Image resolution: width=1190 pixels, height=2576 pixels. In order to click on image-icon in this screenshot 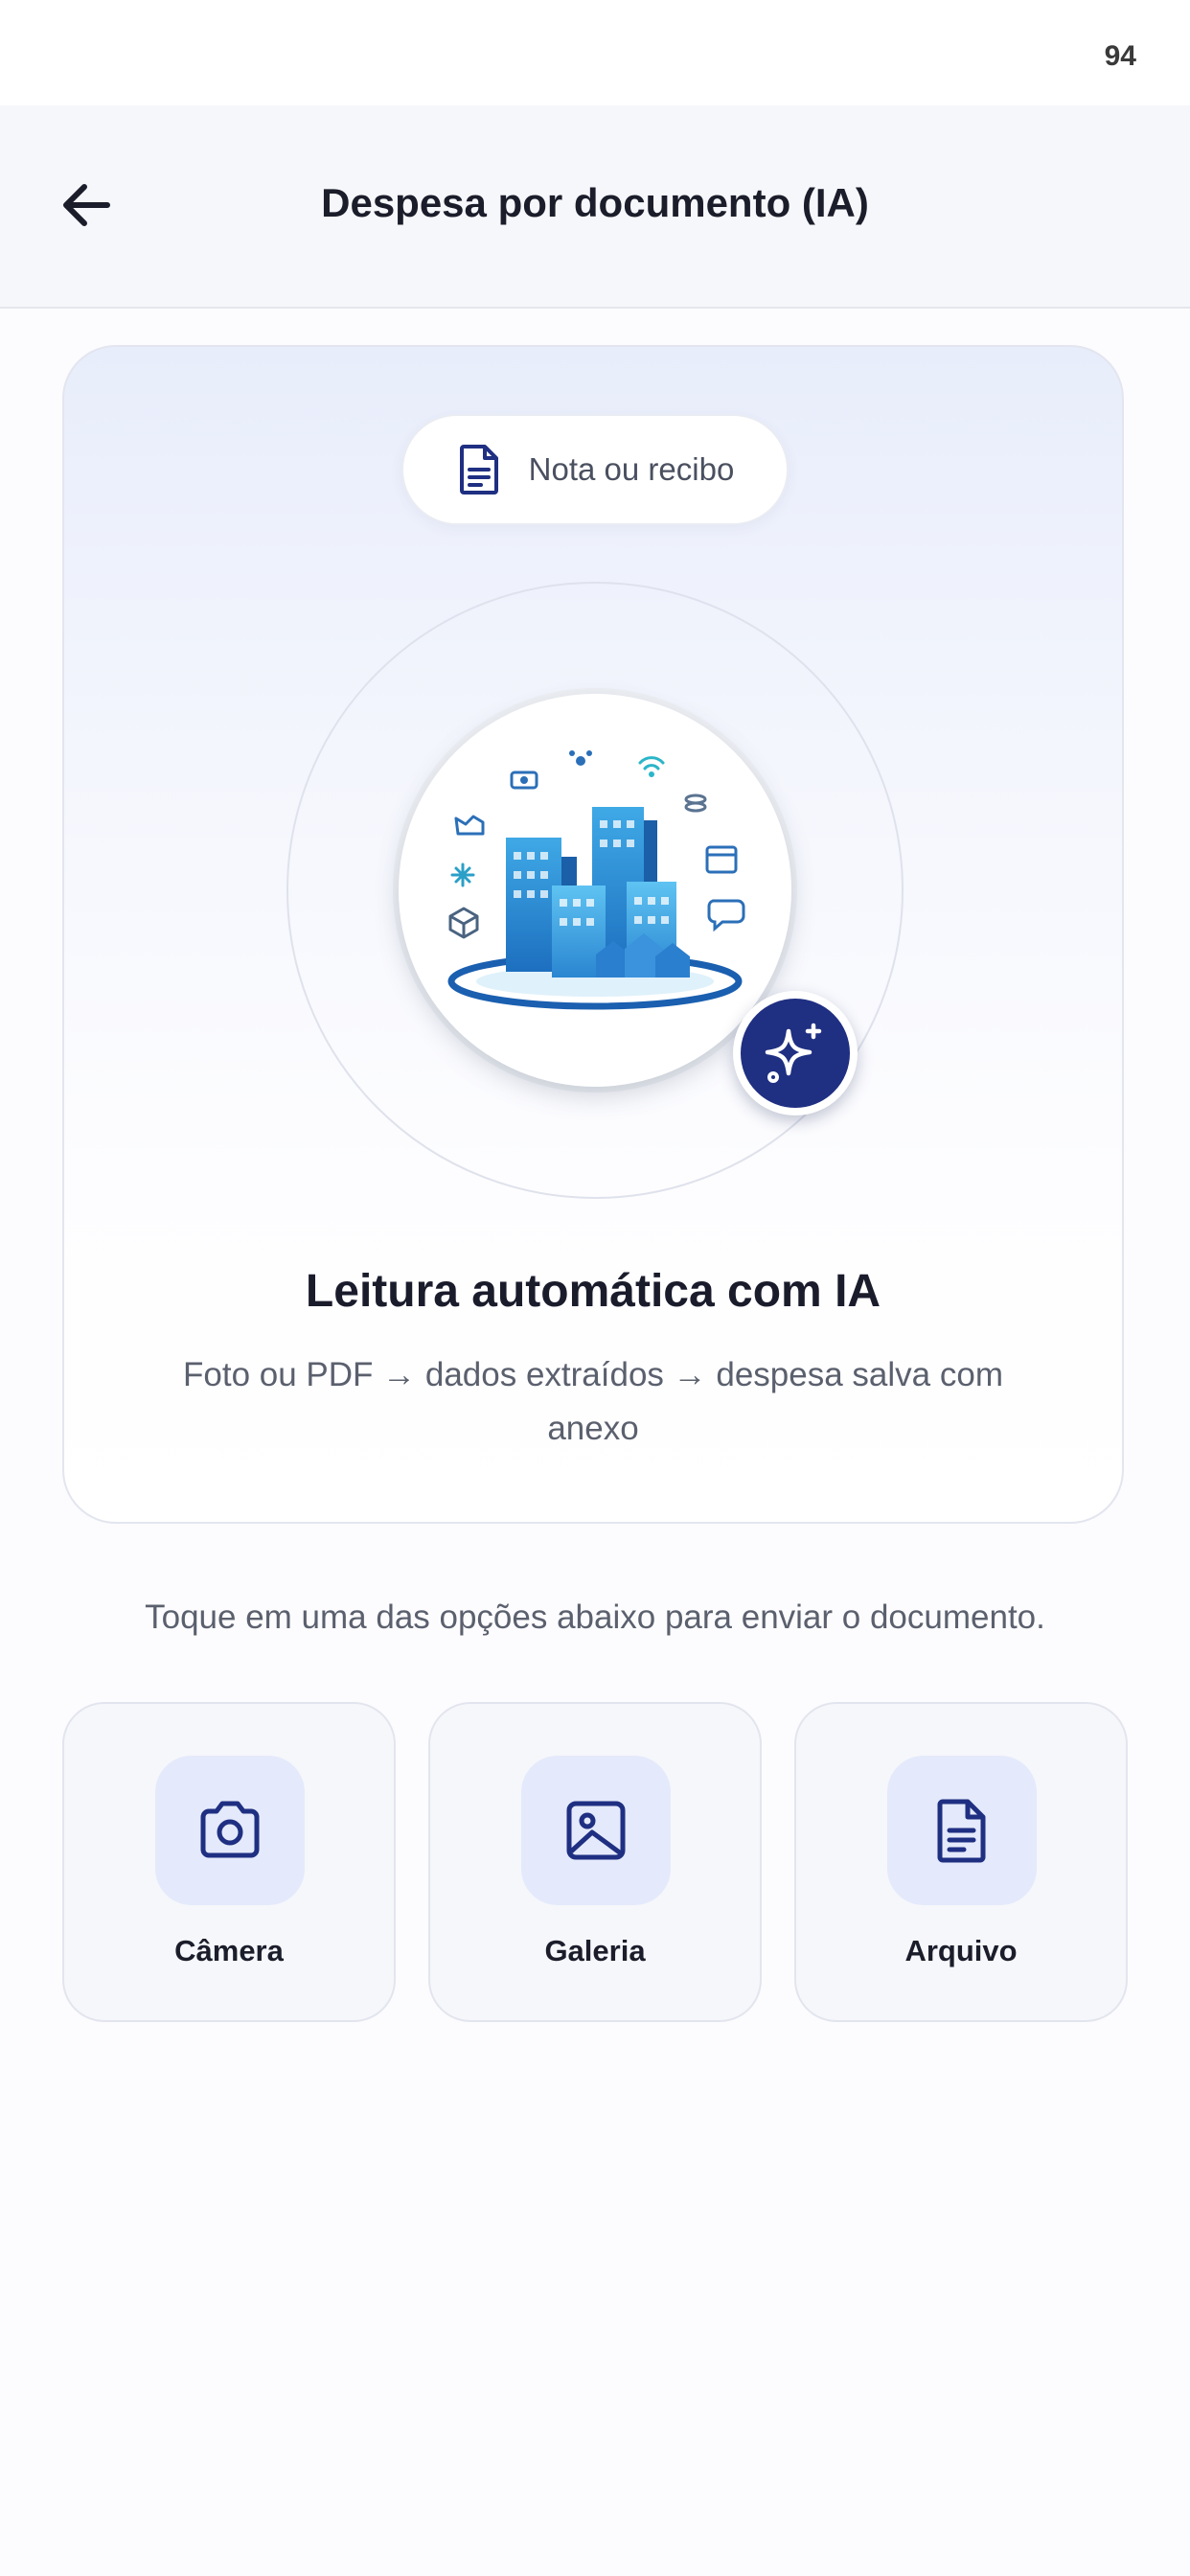, I will do `click(596, 1830)`.